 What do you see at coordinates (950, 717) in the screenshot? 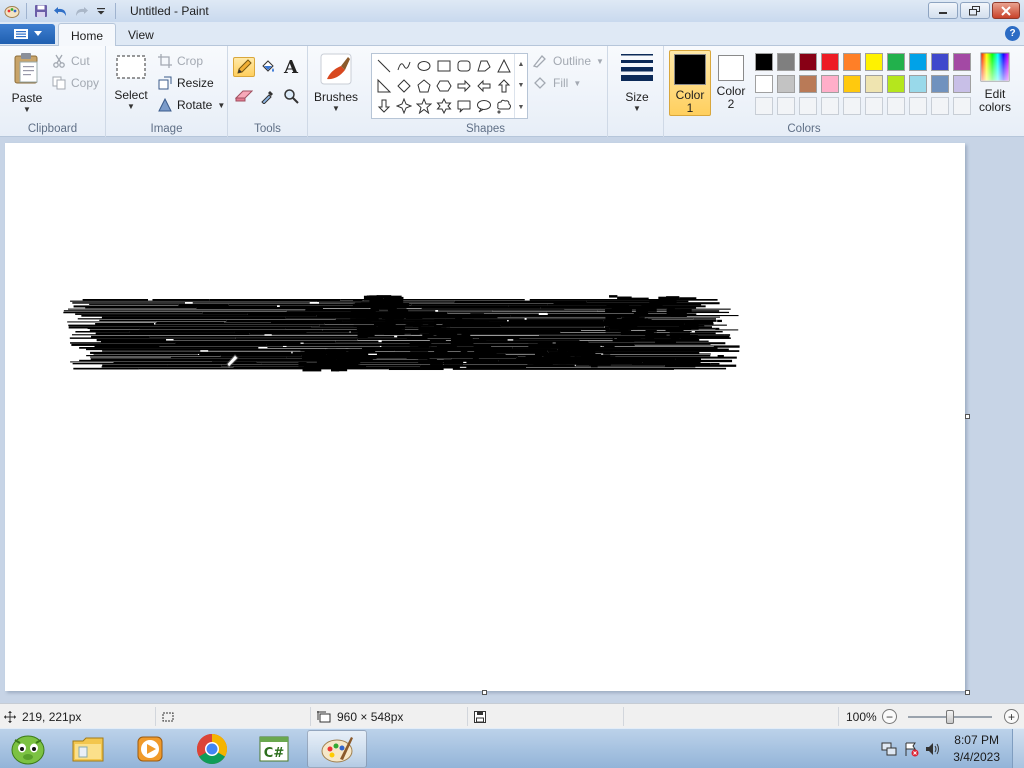
I see `zoom-slider-thumb` at bounding box center [950, 717].